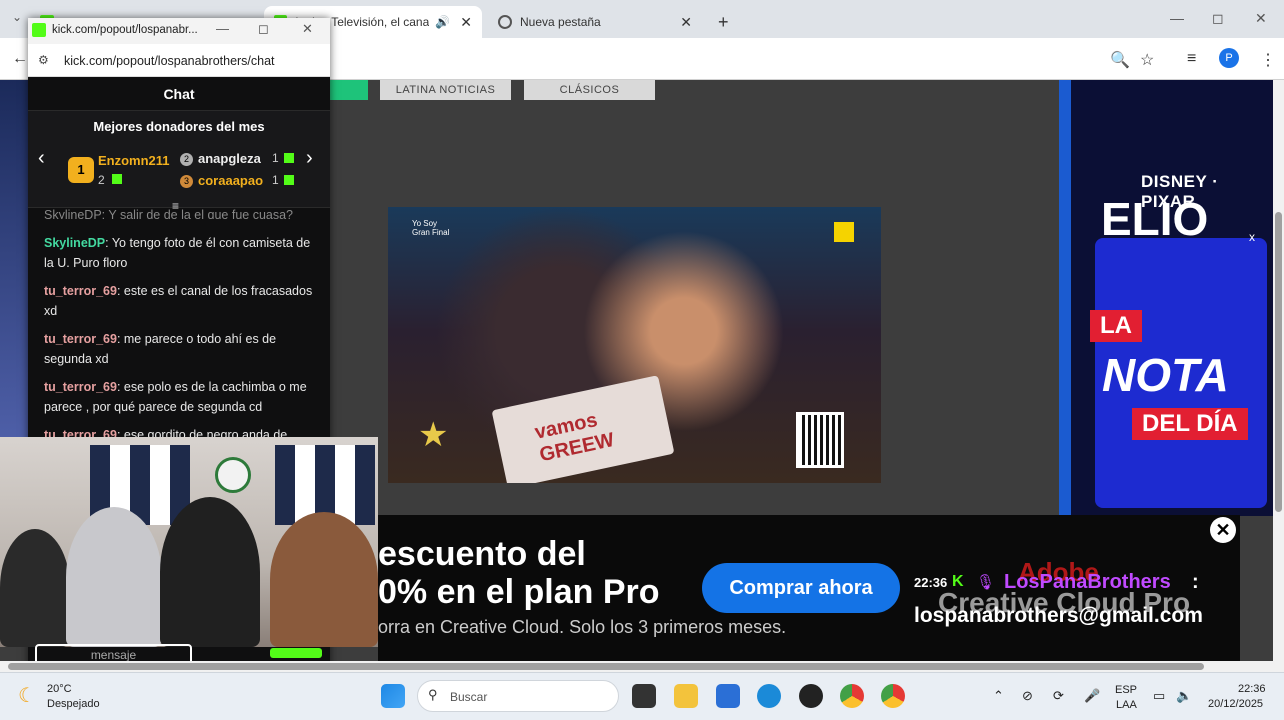 Image resolution: width=1284 pixels, height=720 pixels. Describe the element at coordinates (1177, 18) in the screenshot. I see `minimize-button: —` at that location.